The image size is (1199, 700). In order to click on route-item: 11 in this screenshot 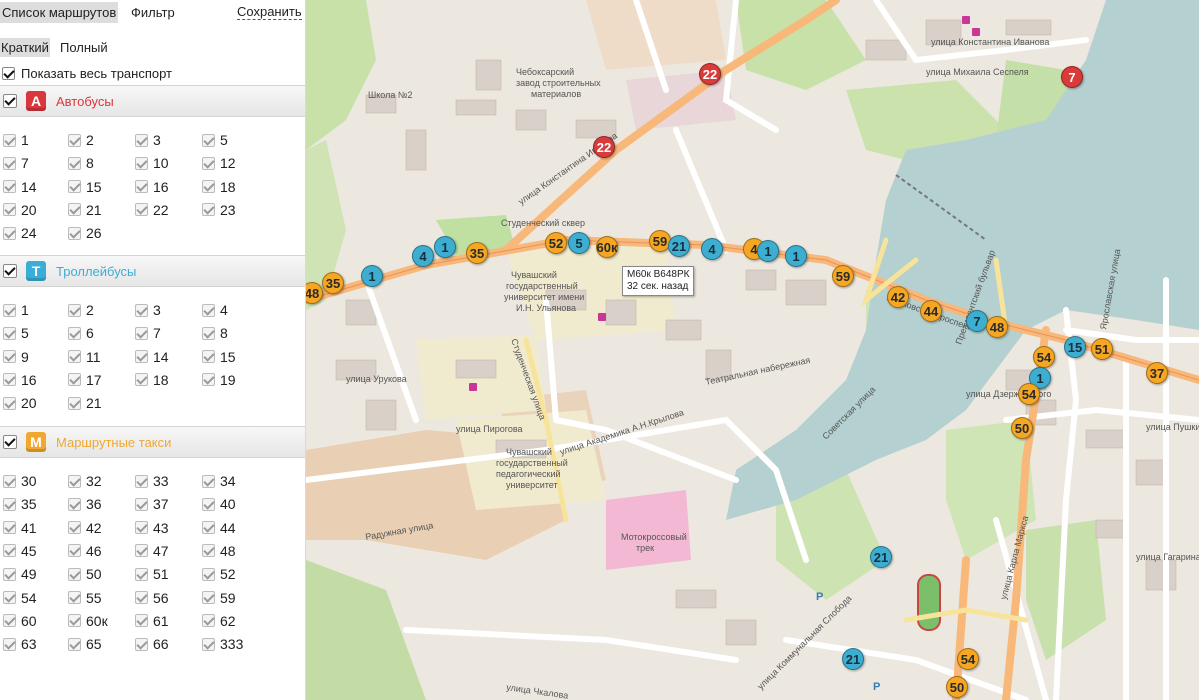, I will do `click(84, 357)`.